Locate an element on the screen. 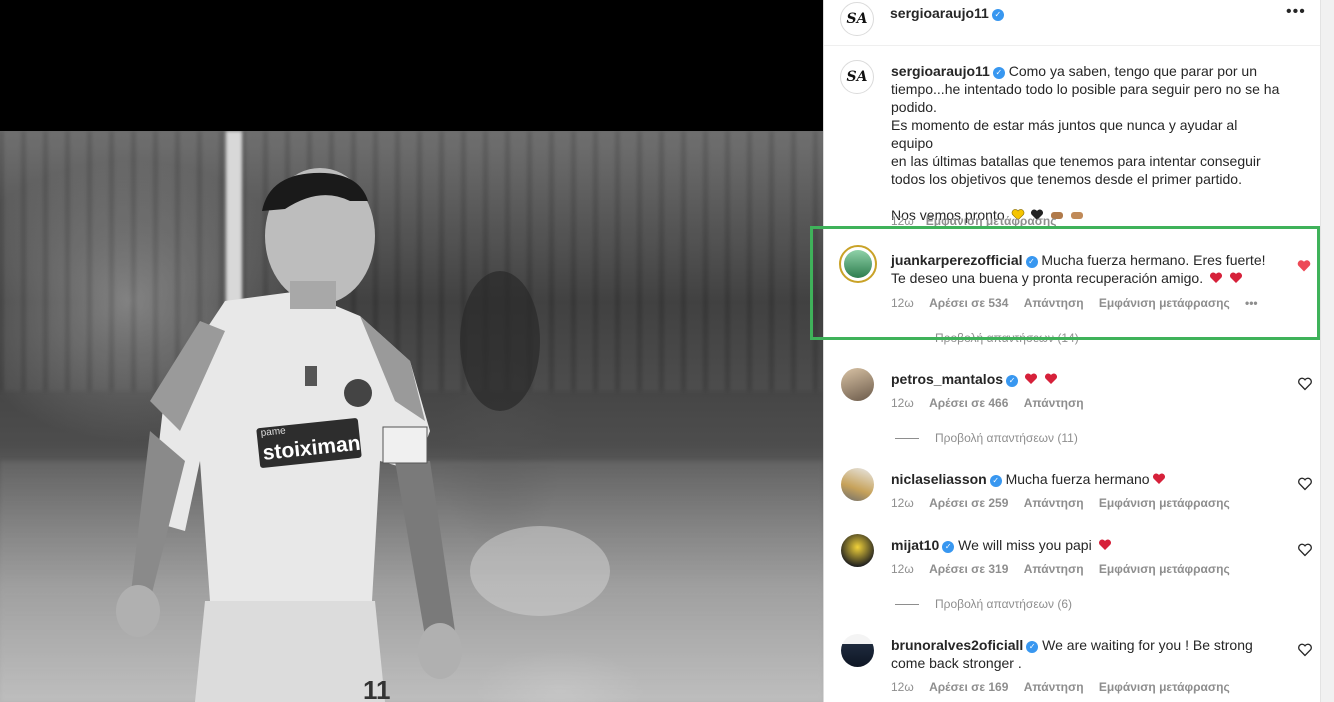  comment-likes: Αρέσει σε 169 is located at coordinates (968, 687).